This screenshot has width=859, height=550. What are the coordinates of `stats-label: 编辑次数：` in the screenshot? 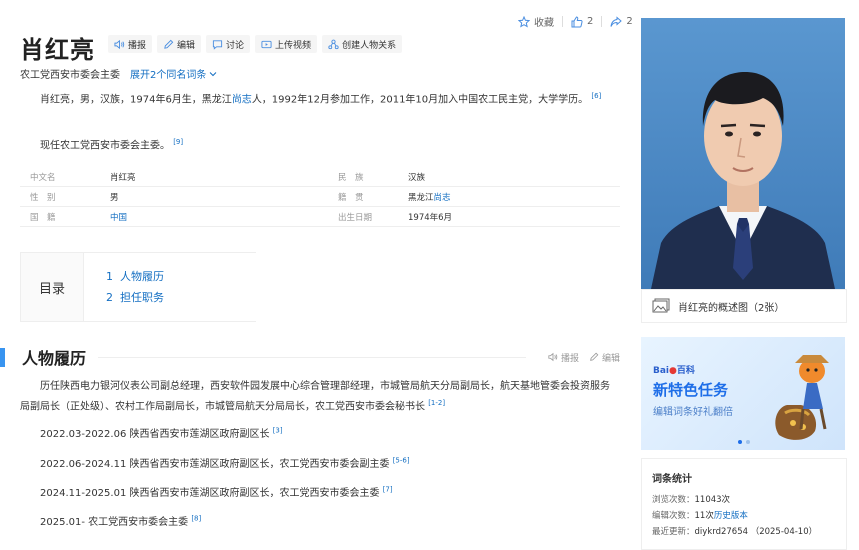 It's located at (673, 516).